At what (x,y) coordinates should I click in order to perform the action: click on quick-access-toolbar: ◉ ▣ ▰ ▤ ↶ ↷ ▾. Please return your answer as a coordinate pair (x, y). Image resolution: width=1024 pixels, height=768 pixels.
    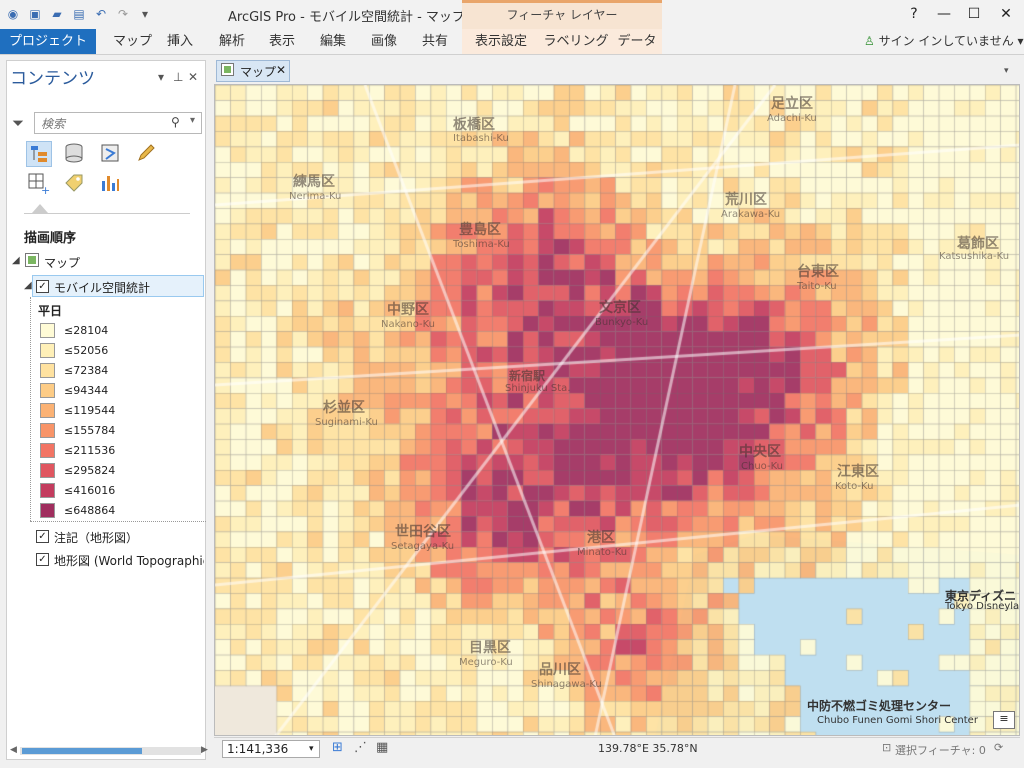
    Looking at the image, I should click on (79, 14).